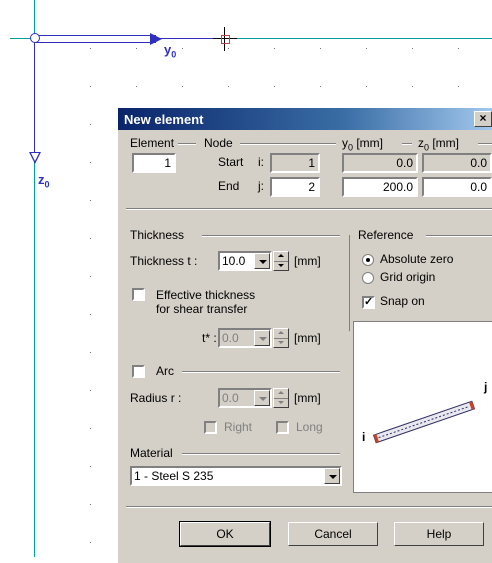 This screenshot has height=563, width=492. Describe the element at coordinates (238, 427) in the screenshot. I see `right-label: Right` at that location.